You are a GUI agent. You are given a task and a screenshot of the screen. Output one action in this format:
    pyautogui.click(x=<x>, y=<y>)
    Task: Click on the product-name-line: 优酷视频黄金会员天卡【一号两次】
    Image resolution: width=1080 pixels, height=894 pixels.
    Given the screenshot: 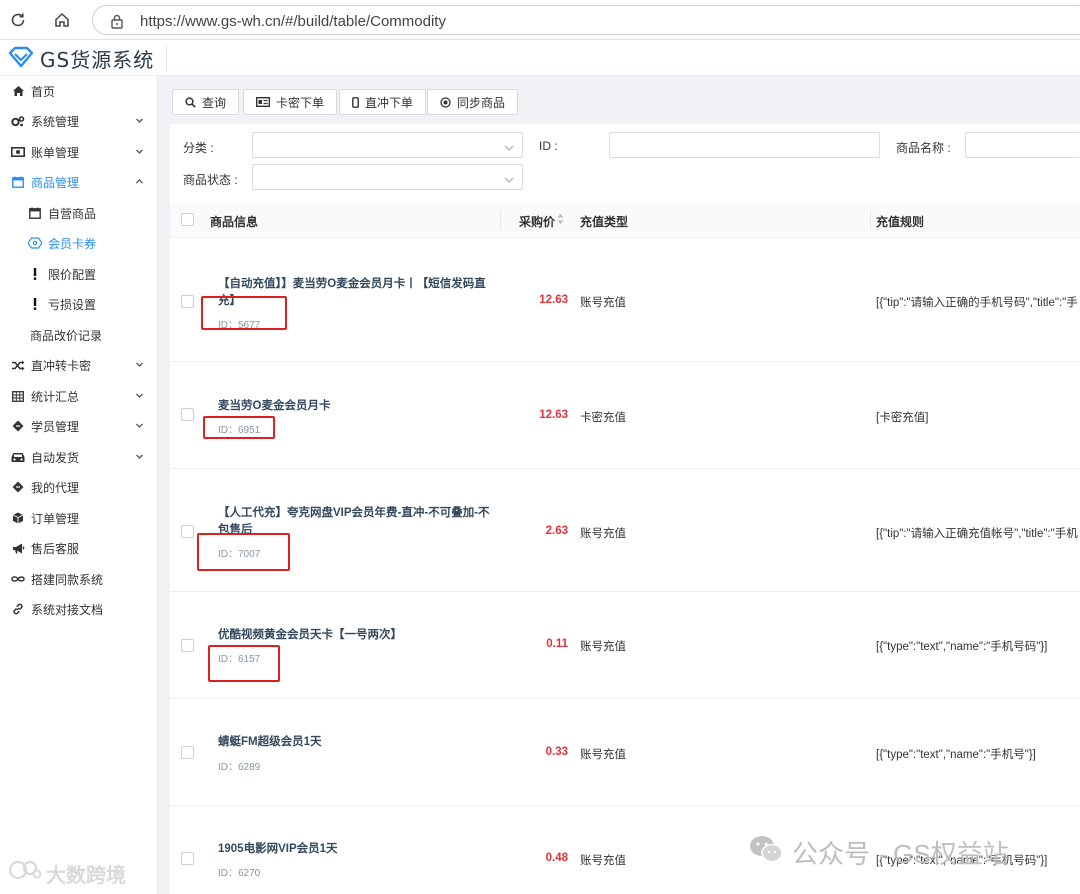 What is the action you would take?
    pyautogui.click(x=310, y=635)
    